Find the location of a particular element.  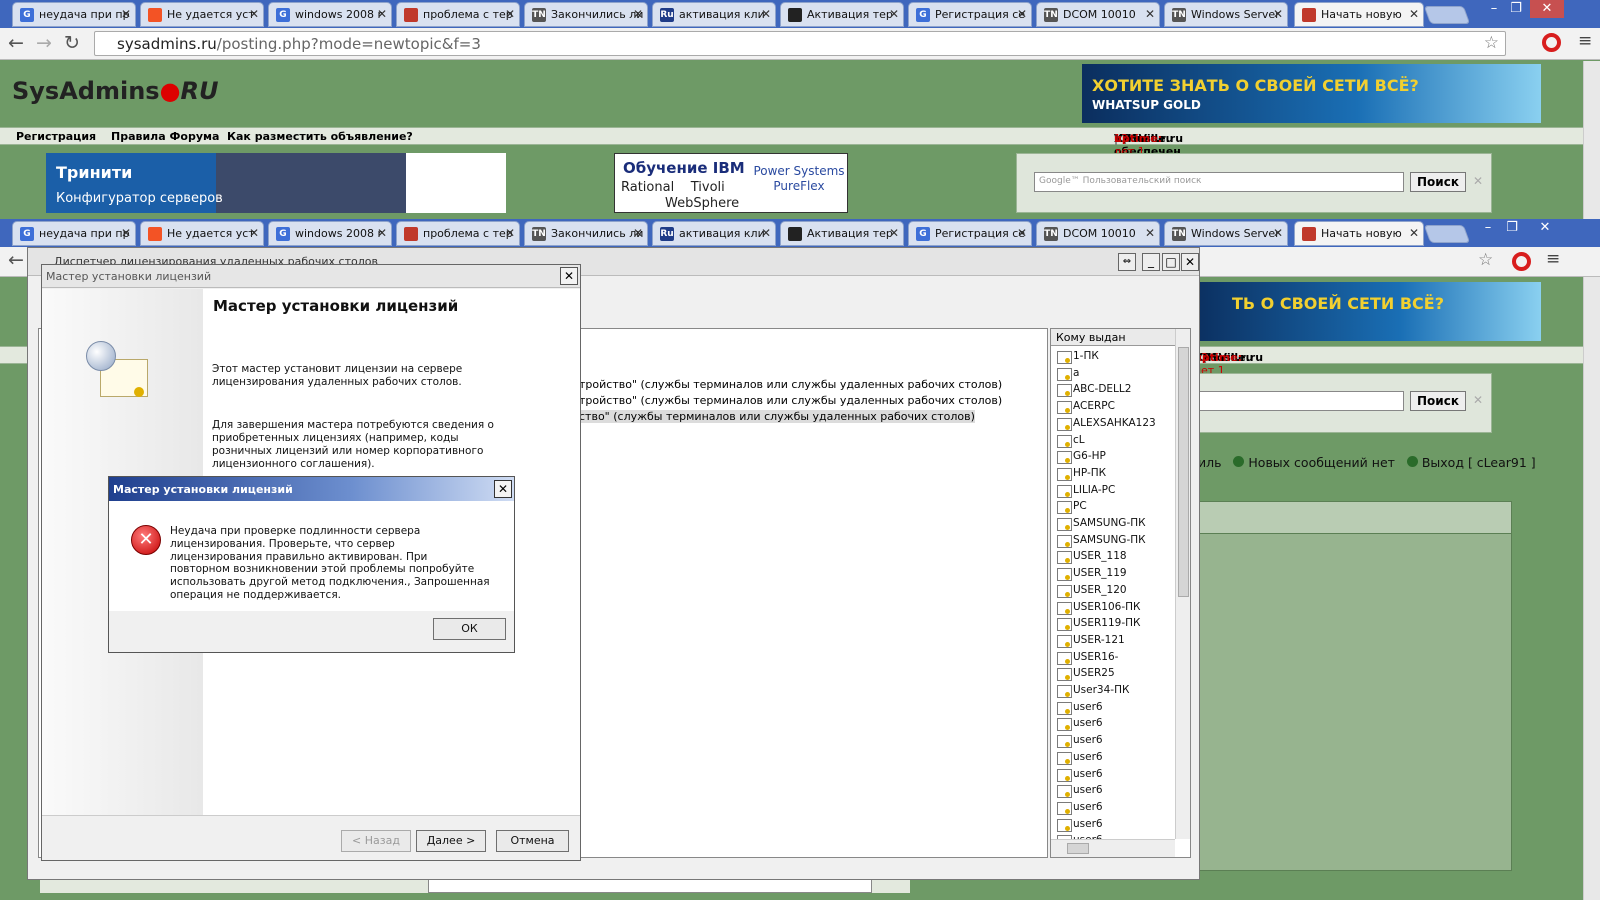

tab: Не удается уст ✕ is located at coordinates (202, 14).